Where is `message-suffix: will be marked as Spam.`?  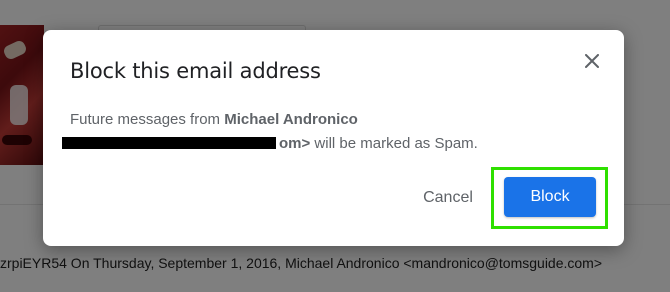 message-suffix: will be marked as Spam. is located at coordinates (394, 143).